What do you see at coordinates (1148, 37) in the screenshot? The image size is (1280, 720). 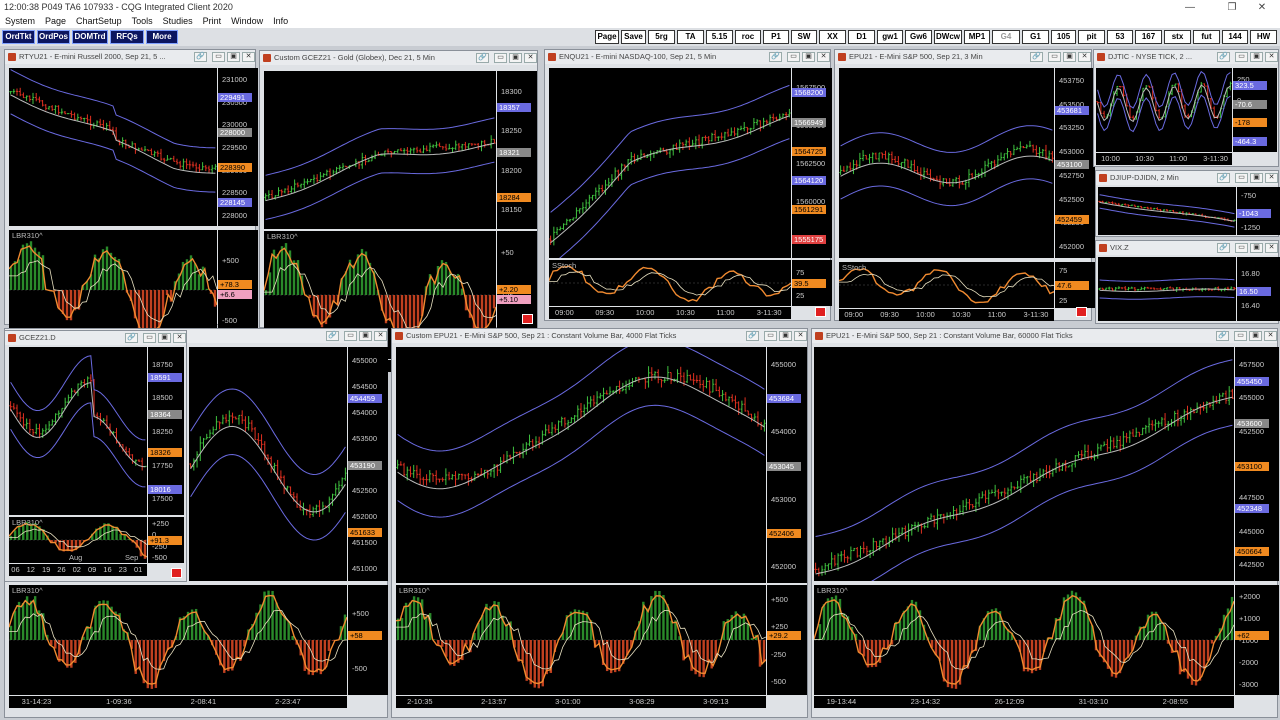 I see `toolbar-button-19: 167` at bounding box center [1148, 37].